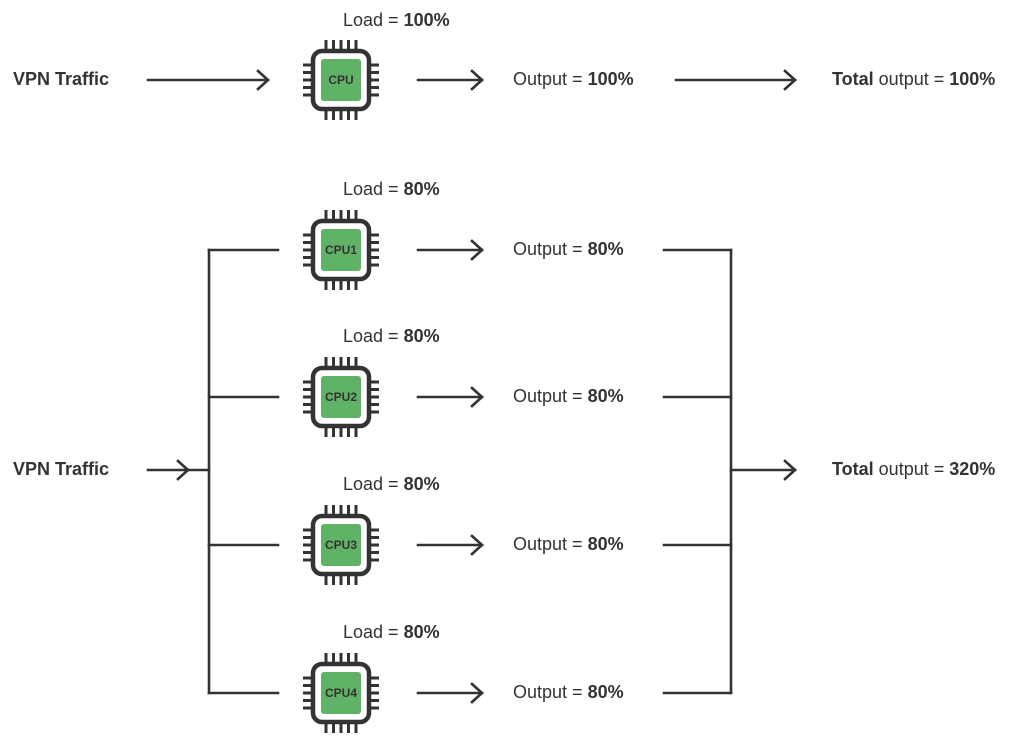 The height and width of the screenshot is (748, 1024). I want to click on cpu-label: CPU3, so click(341, 545).